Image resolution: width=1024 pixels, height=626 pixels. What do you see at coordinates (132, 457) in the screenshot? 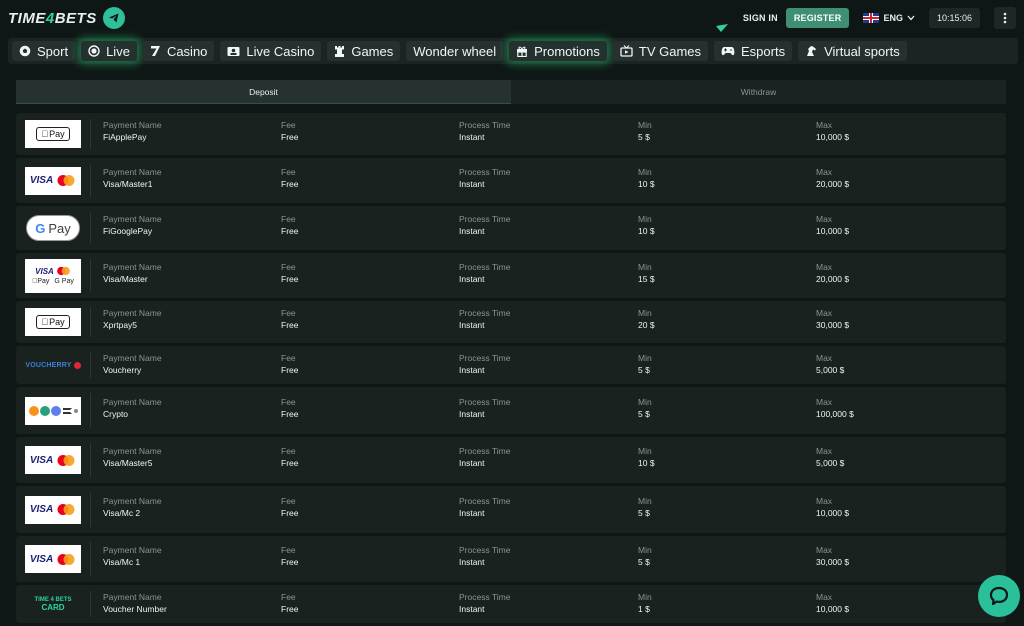
I see `cell-name: Payment Name Visa/Master5` at bounding box center [132, 457].